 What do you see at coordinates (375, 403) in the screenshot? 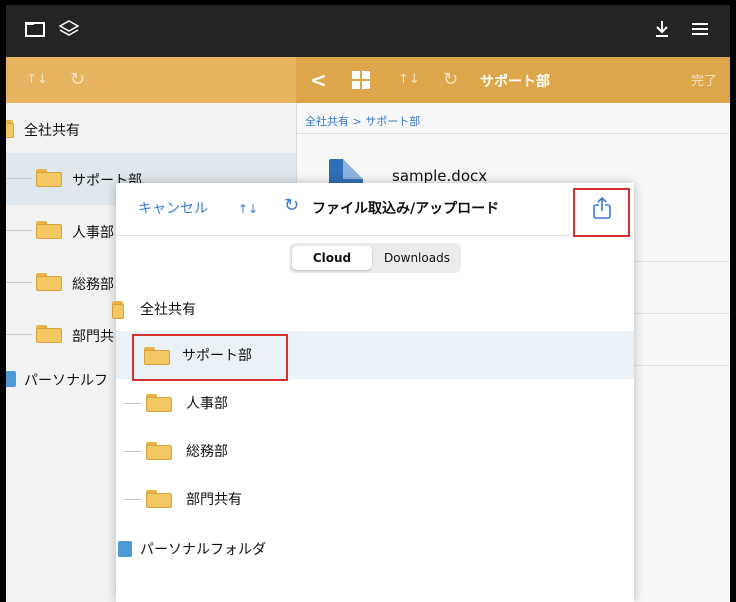
I see `dialog-tree-item-hr: 人事部` at bounding box center [375, 403].